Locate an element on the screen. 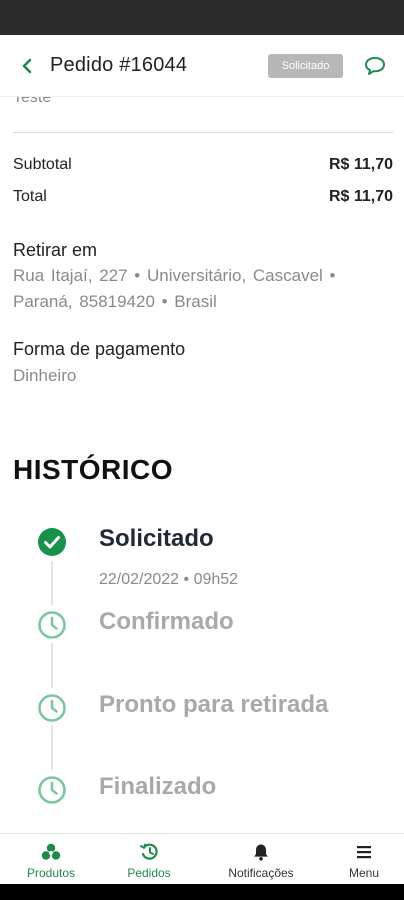 This screenshot has height=900, width=404. subtotal-row: Subtotal R$ 11,70 is located at coordinates (203, 165).